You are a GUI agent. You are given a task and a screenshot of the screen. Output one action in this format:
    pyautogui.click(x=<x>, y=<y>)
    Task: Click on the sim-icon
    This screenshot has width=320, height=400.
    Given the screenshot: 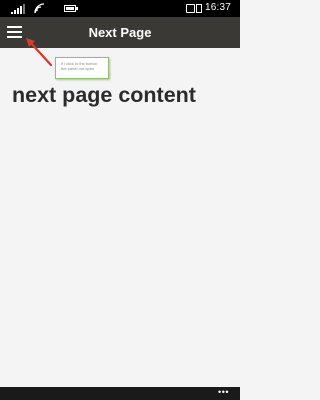 What is the action you would take?
    pyautogui.click(x=199, y=8)
    